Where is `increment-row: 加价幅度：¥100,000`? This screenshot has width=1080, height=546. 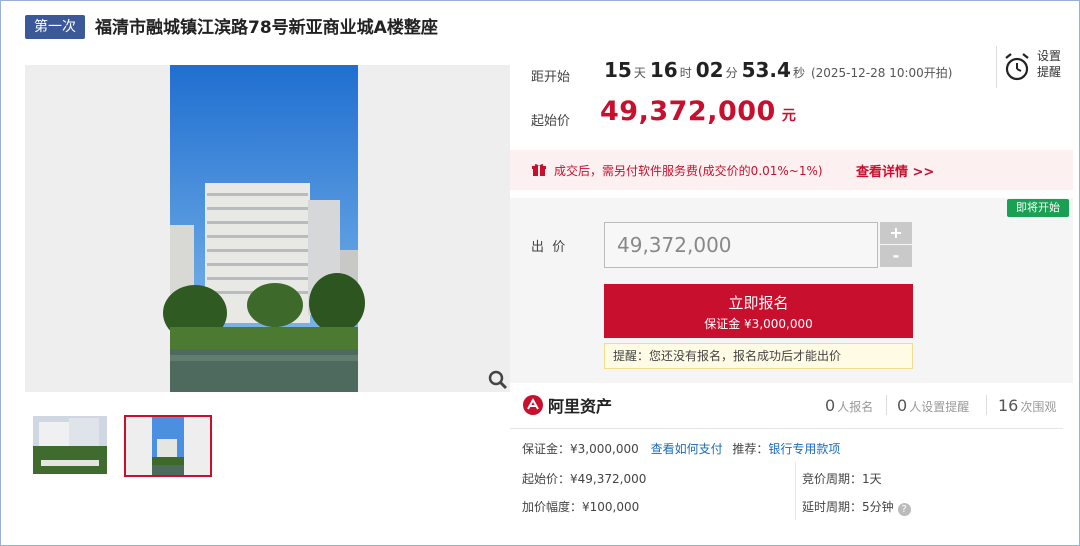
increment-row: 加价幅度：¥100,000 is located at coordinates (580, 506).